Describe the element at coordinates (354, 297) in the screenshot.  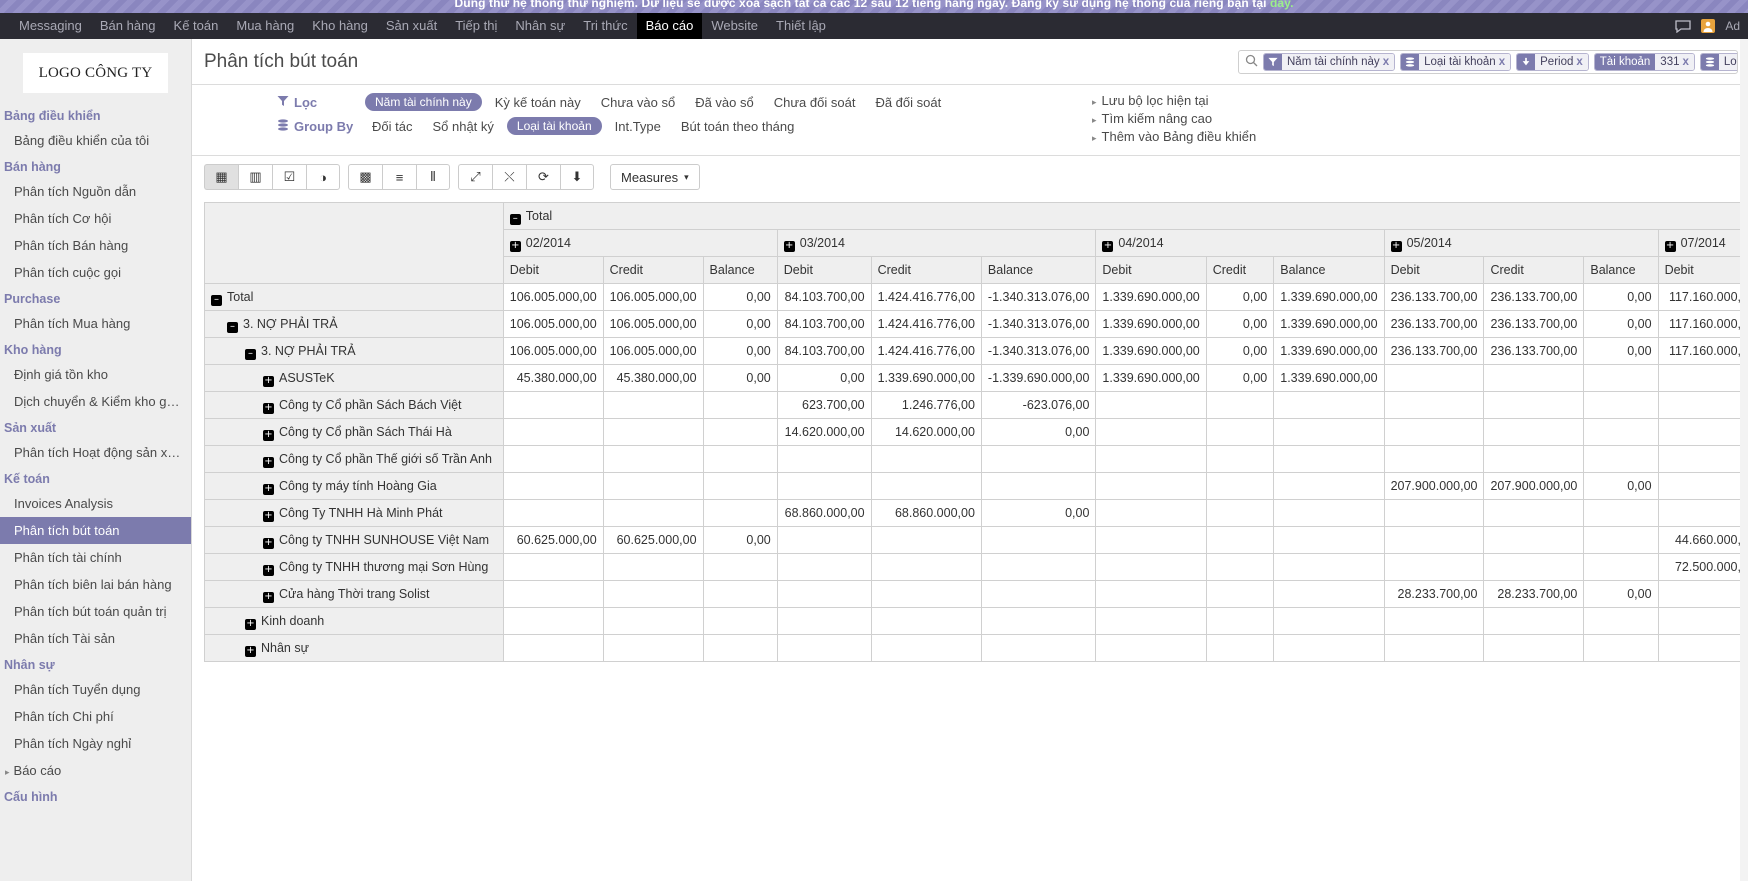
I see `pivot-row-header-0: – Total` at that location.